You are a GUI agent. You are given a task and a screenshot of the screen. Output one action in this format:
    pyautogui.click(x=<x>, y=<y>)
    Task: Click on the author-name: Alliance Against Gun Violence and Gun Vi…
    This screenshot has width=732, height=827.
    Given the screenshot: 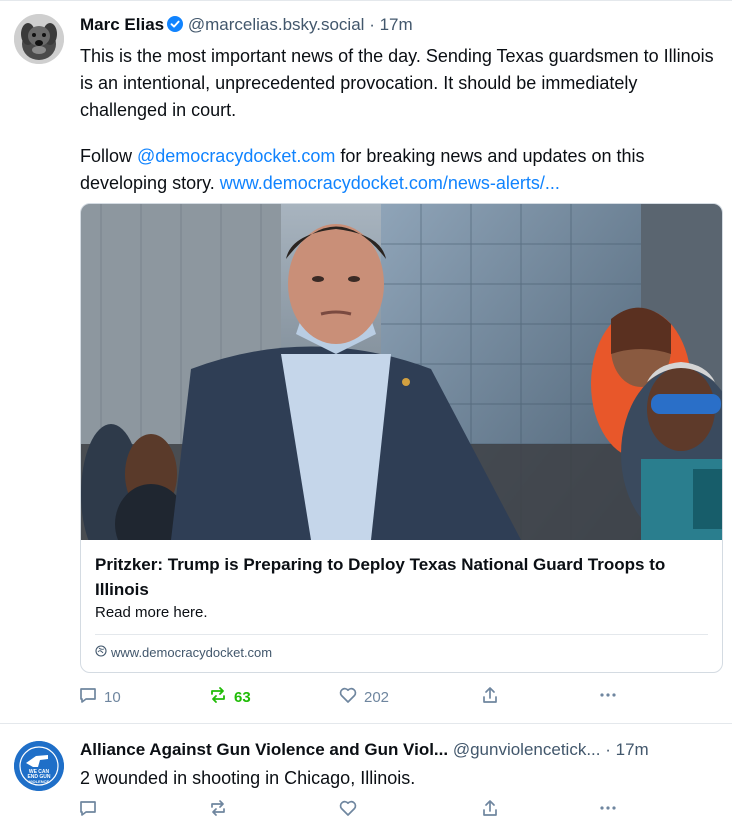 What is the action you would take?
    pyautogui.click(x=264, y=749)
    